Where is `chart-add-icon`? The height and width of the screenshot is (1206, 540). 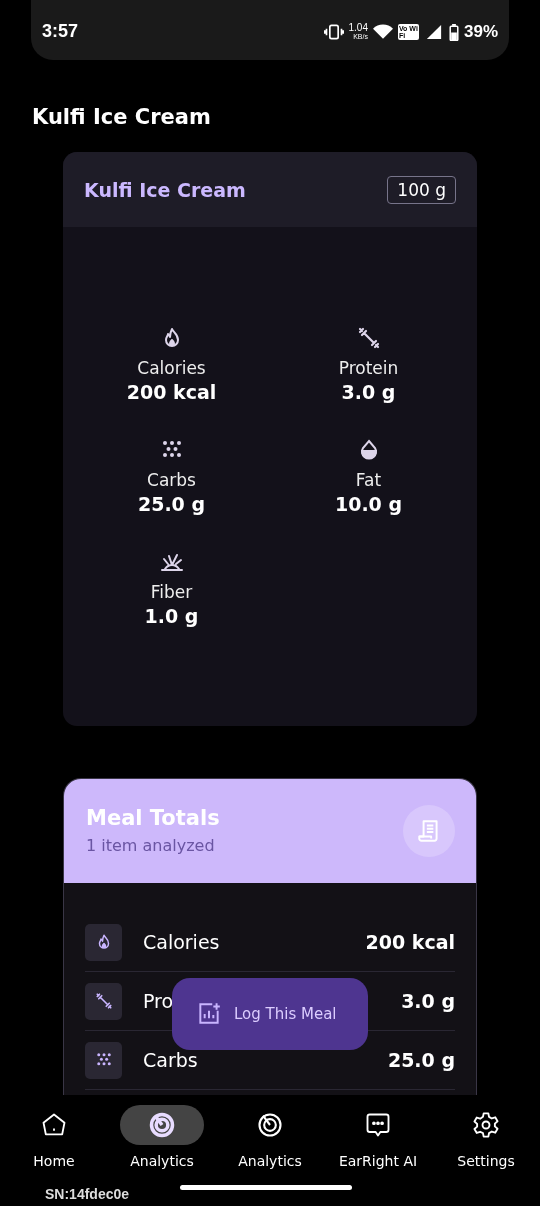 chart-add-icon is located at coordinates (209, 1014).